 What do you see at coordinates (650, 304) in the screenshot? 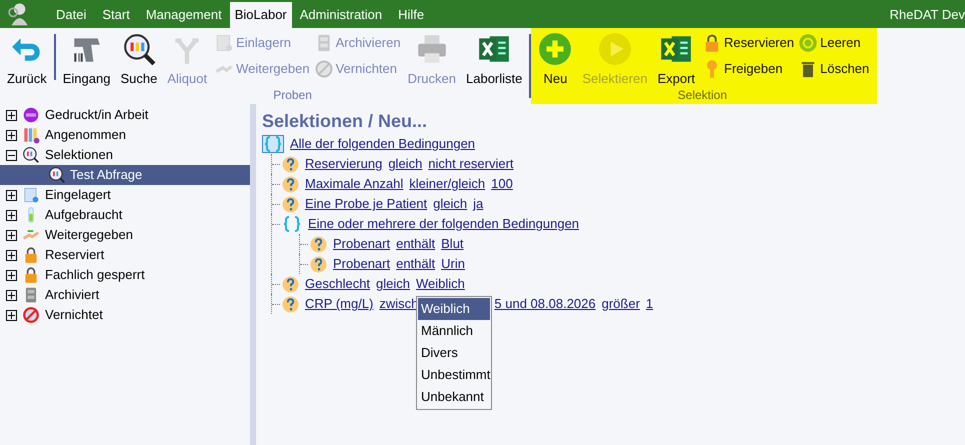
I see `condition-link: 1` at bounding box center [650, 304].